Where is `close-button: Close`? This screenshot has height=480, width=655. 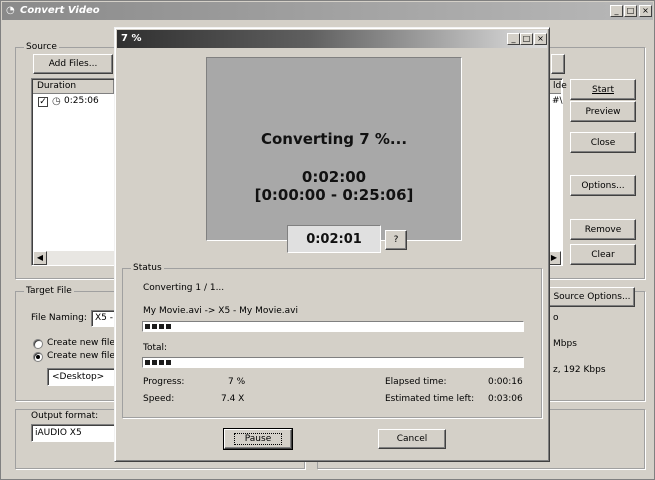
close-button: Close is located at coordinates (603, 142).